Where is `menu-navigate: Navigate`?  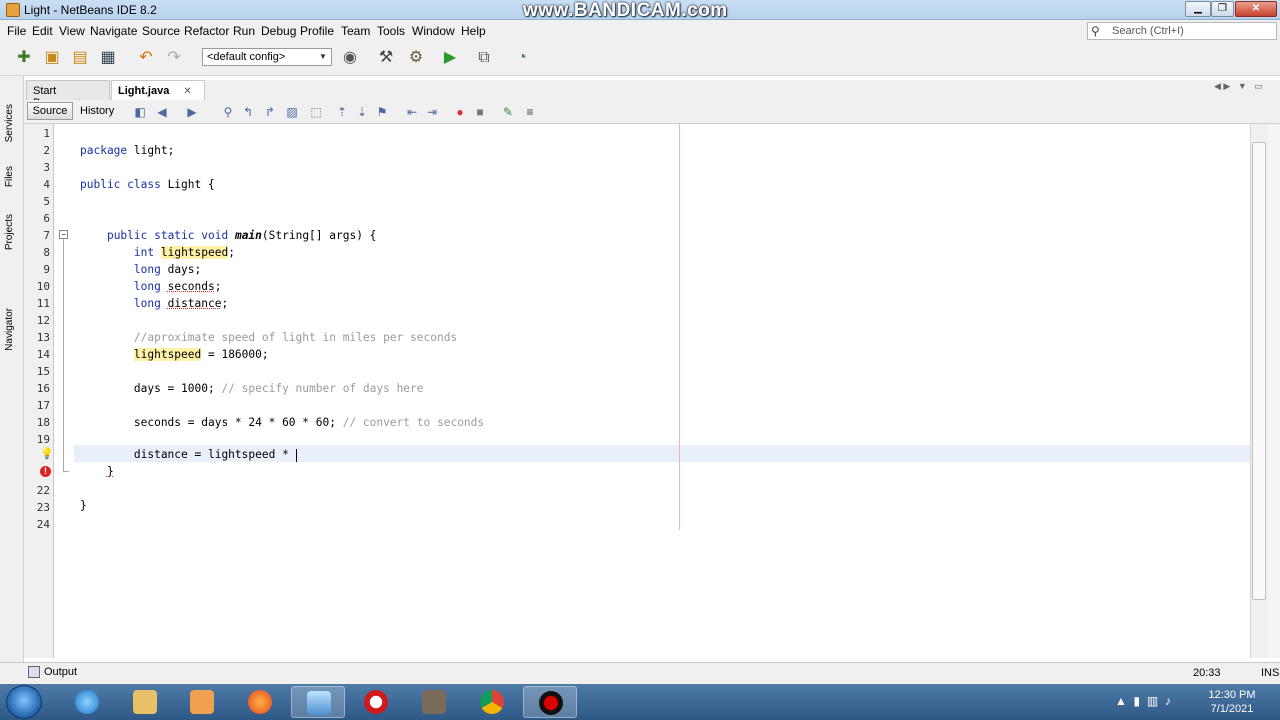 menu-navigate: Navigate is located at coordinates (113, 31).